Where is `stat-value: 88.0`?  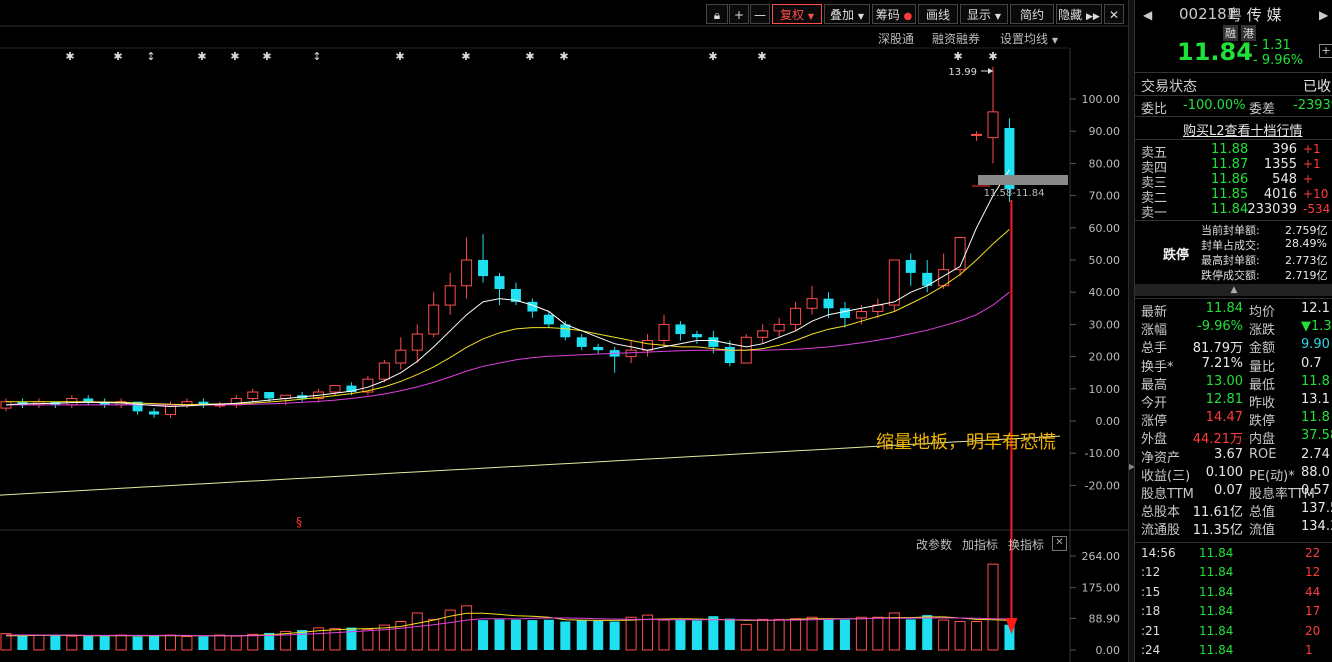 stat-value: 88.0 is located at coordinates (1315, 472).